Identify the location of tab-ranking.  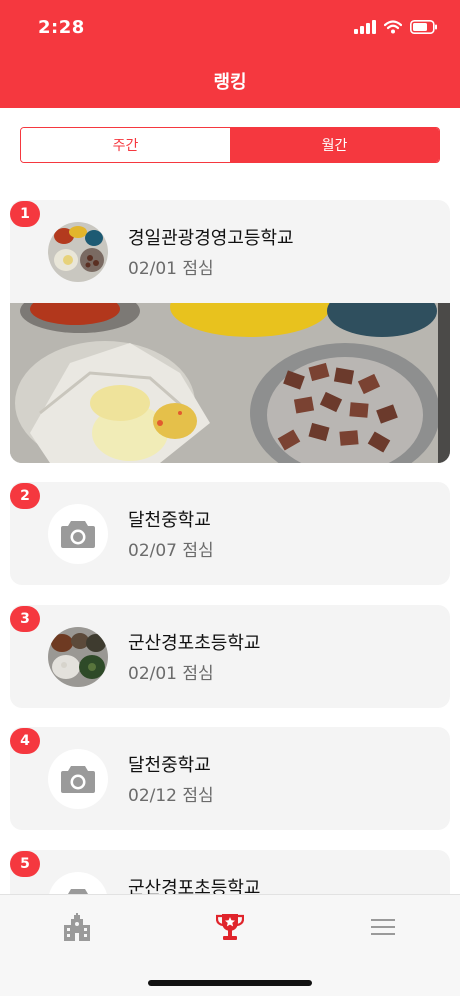
(230, 927).